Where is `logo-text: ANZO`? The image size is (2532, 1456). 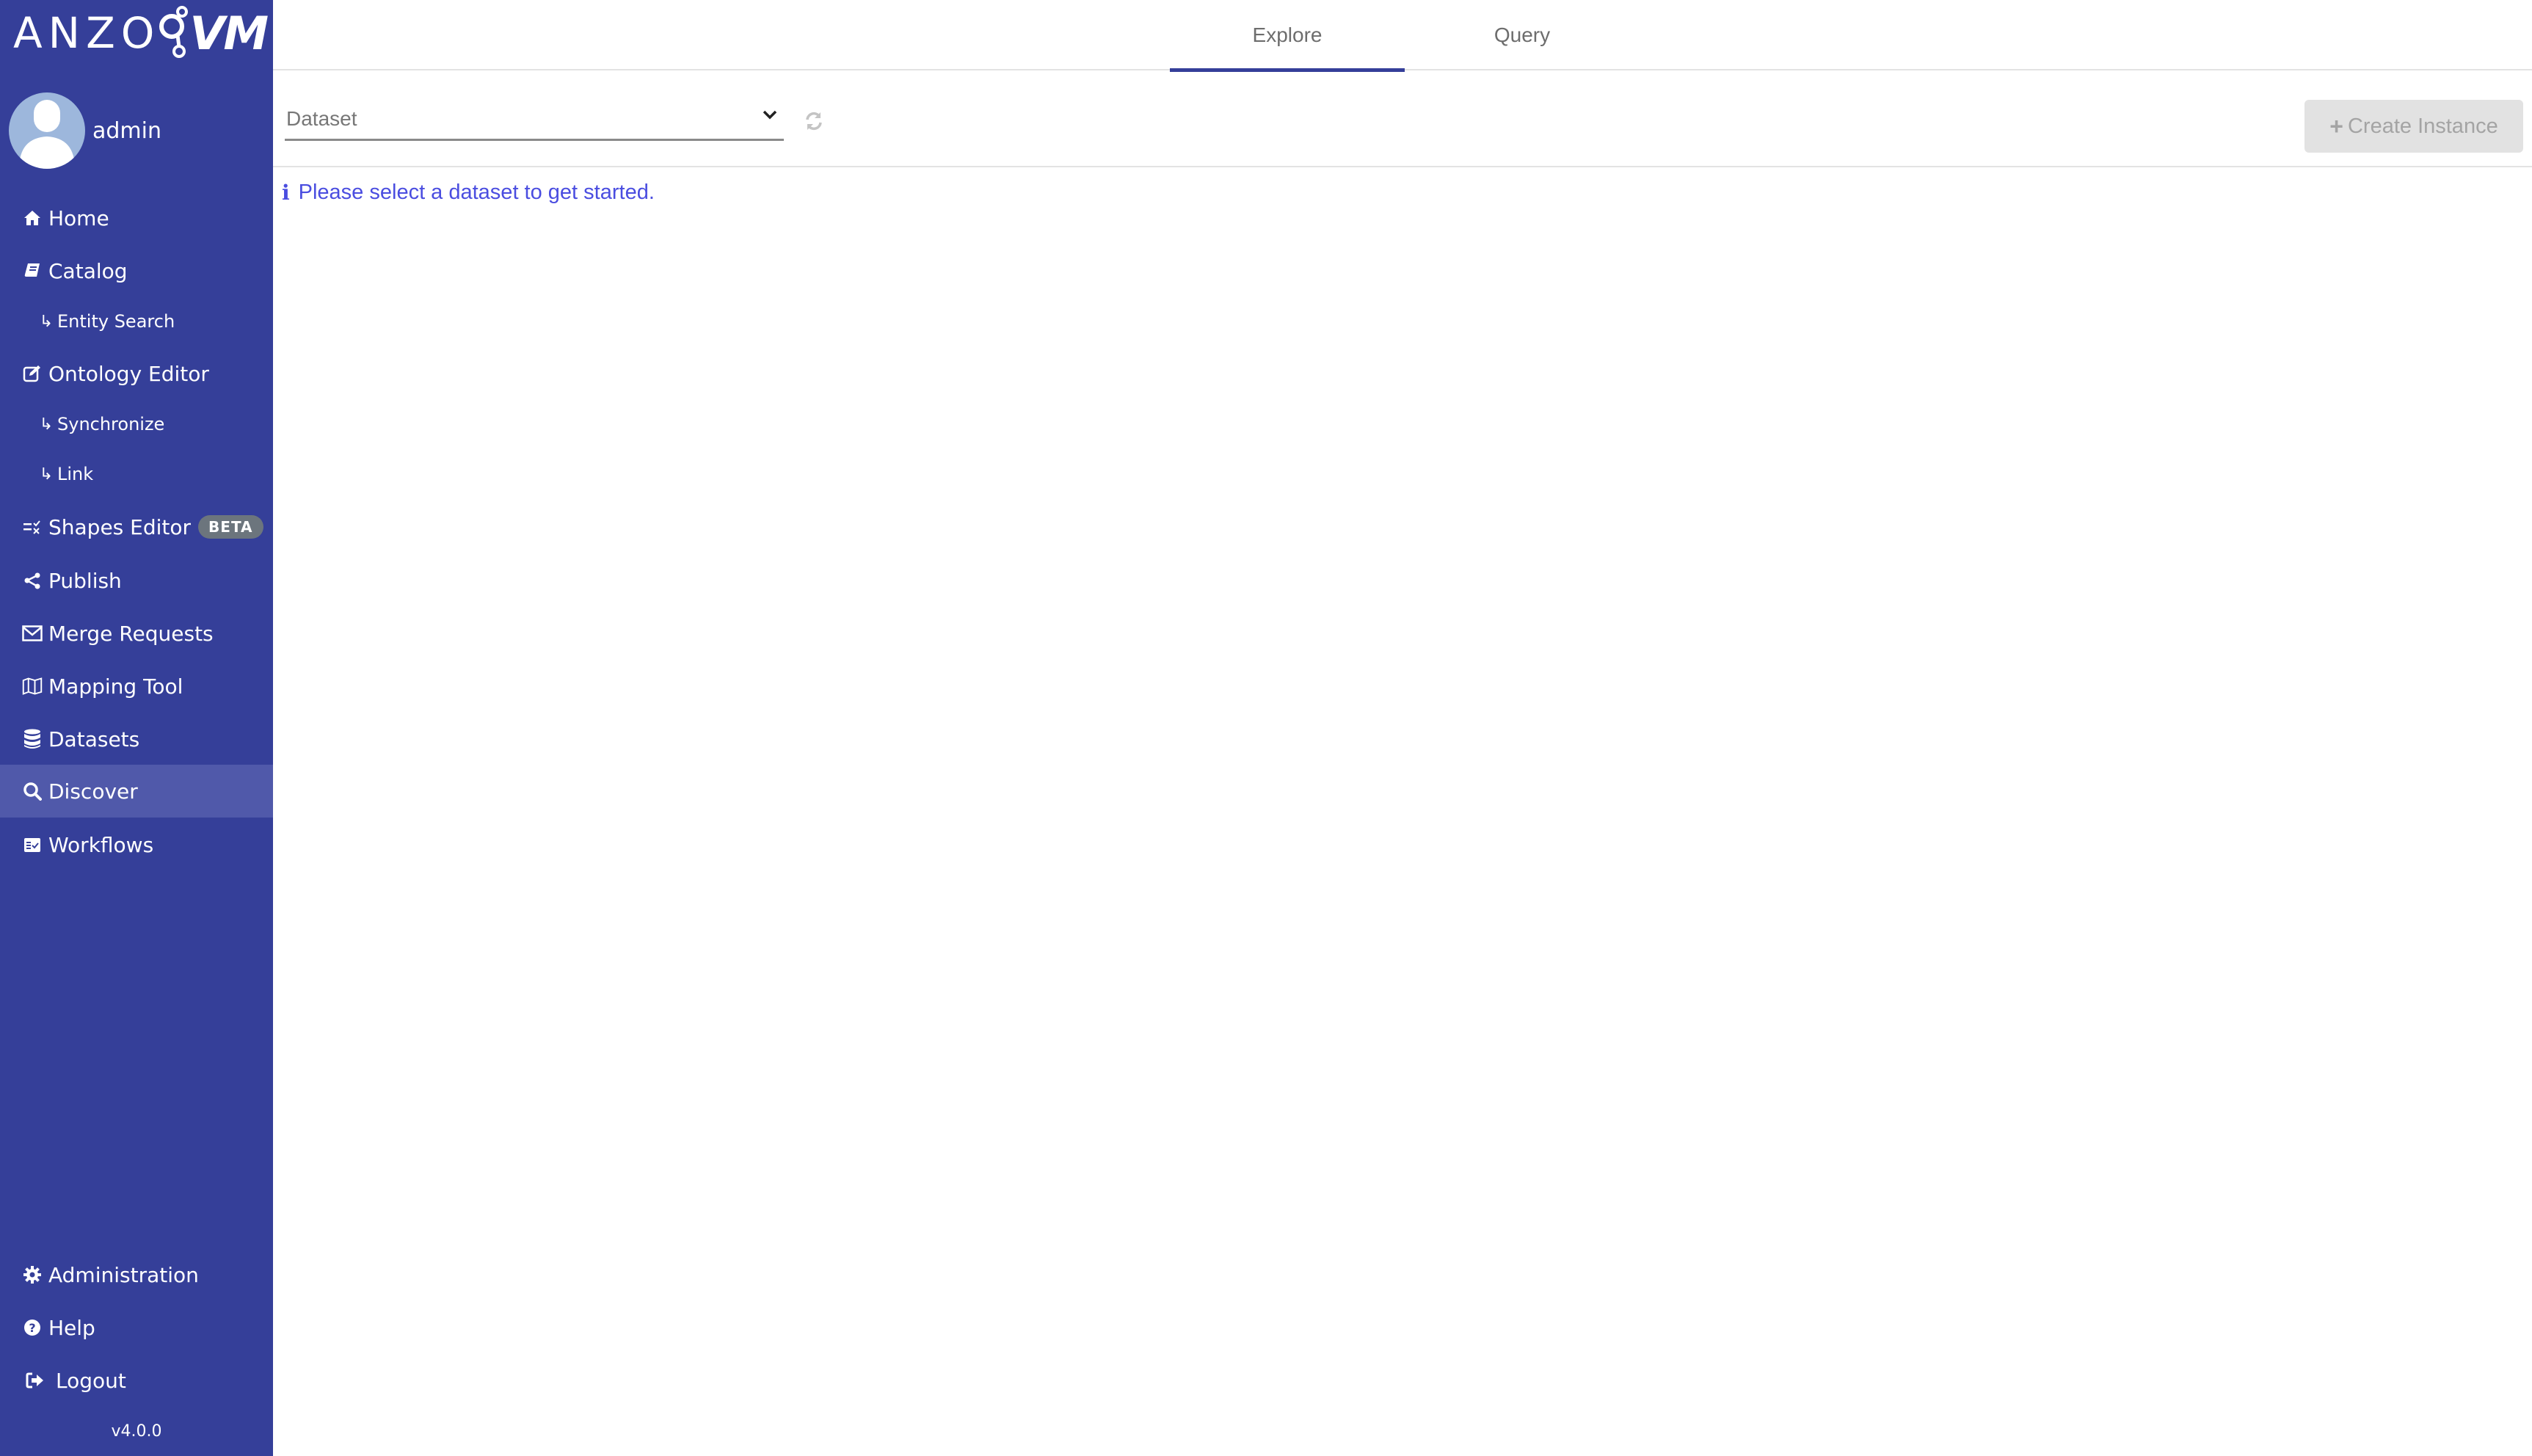
logo-text: ANZO is located at coordinates (87, 33).